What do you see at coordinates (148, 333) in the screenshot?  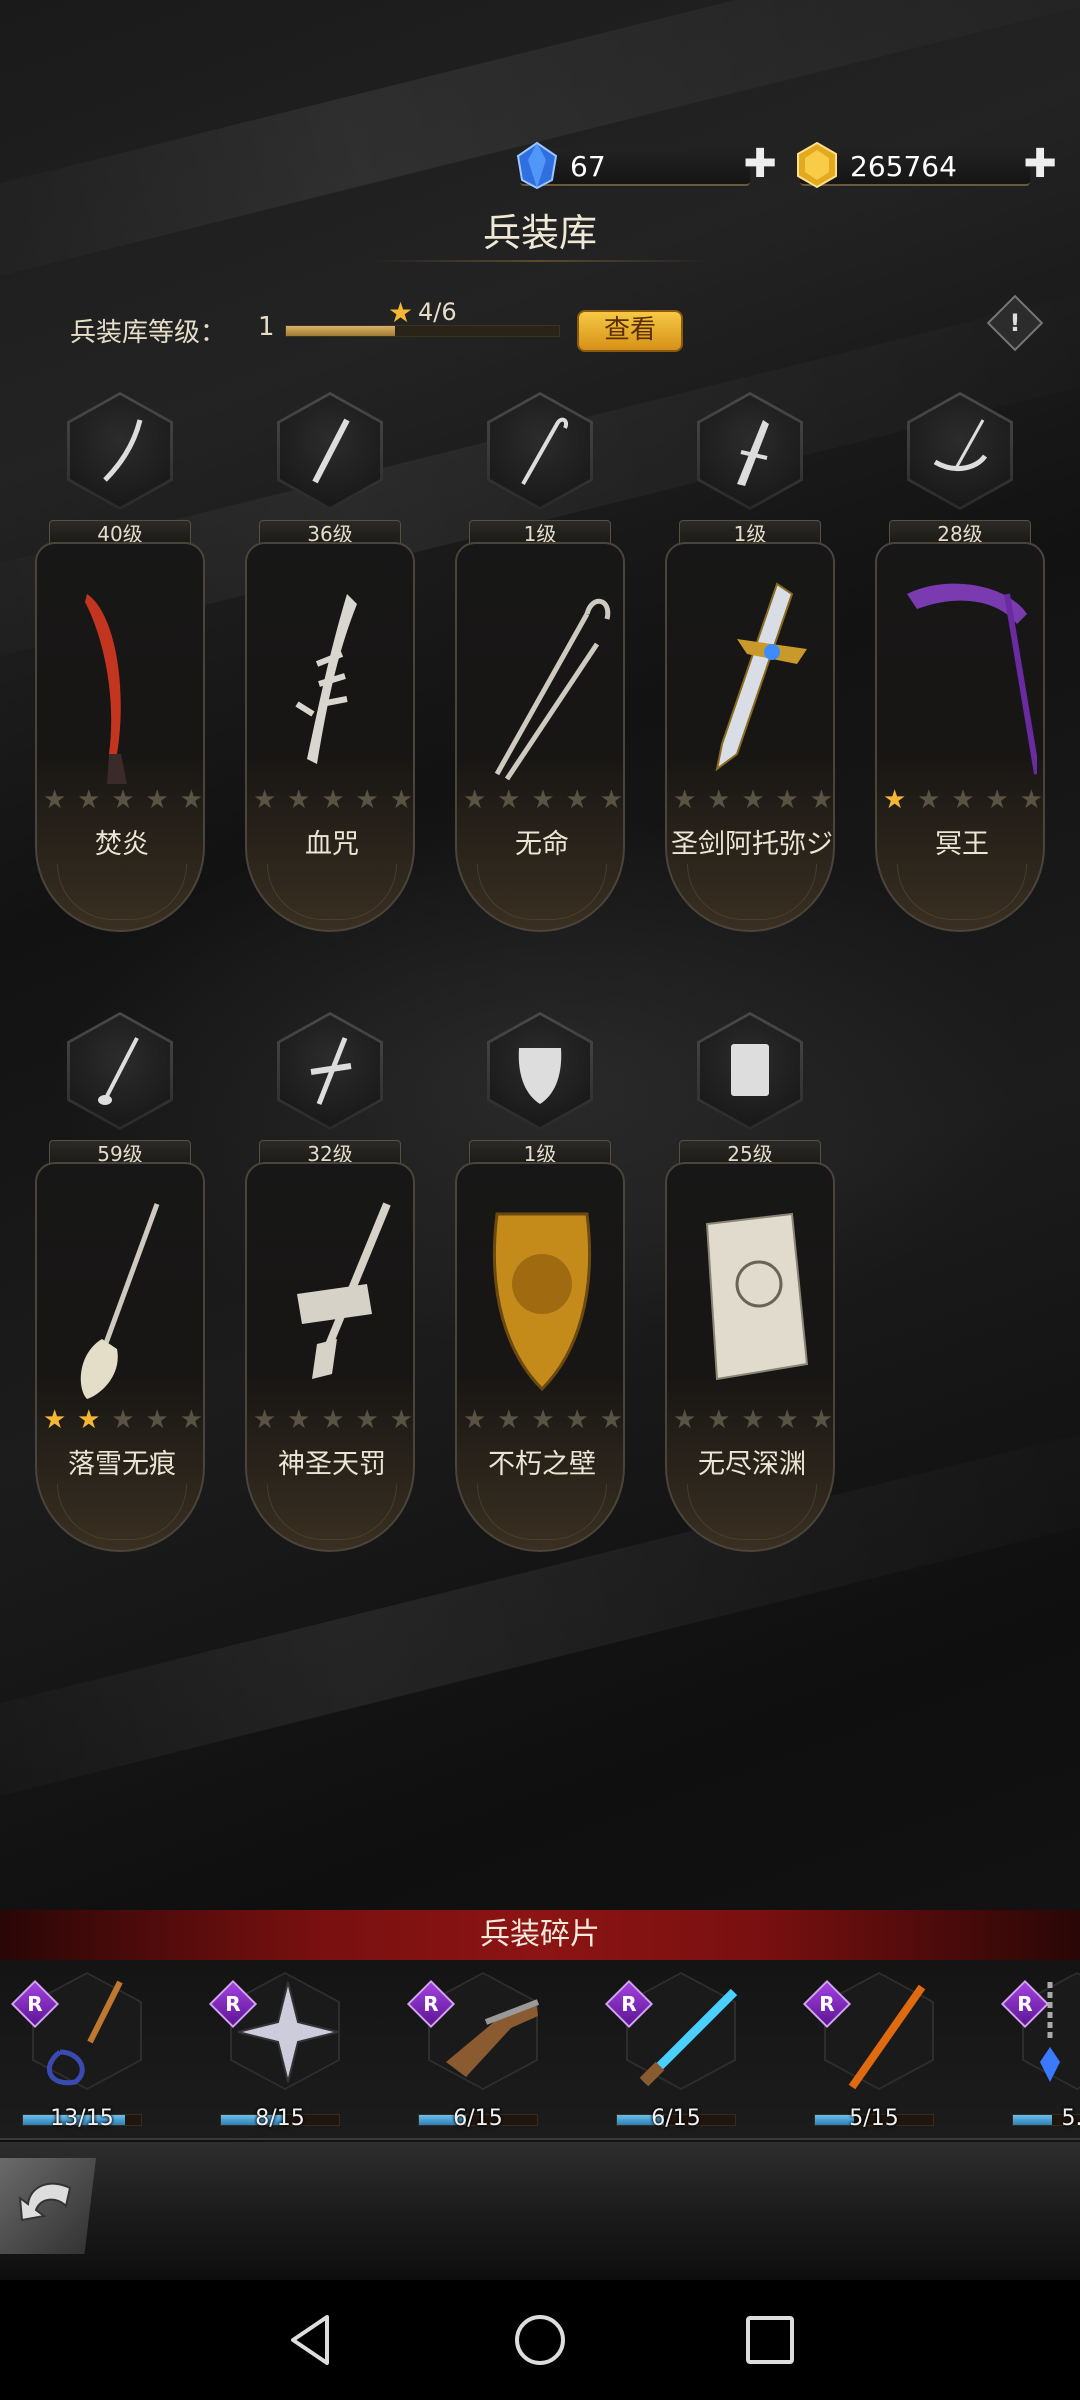 I see `armory-level-label: 兵装库等级：` at bounding box center [148, 333].